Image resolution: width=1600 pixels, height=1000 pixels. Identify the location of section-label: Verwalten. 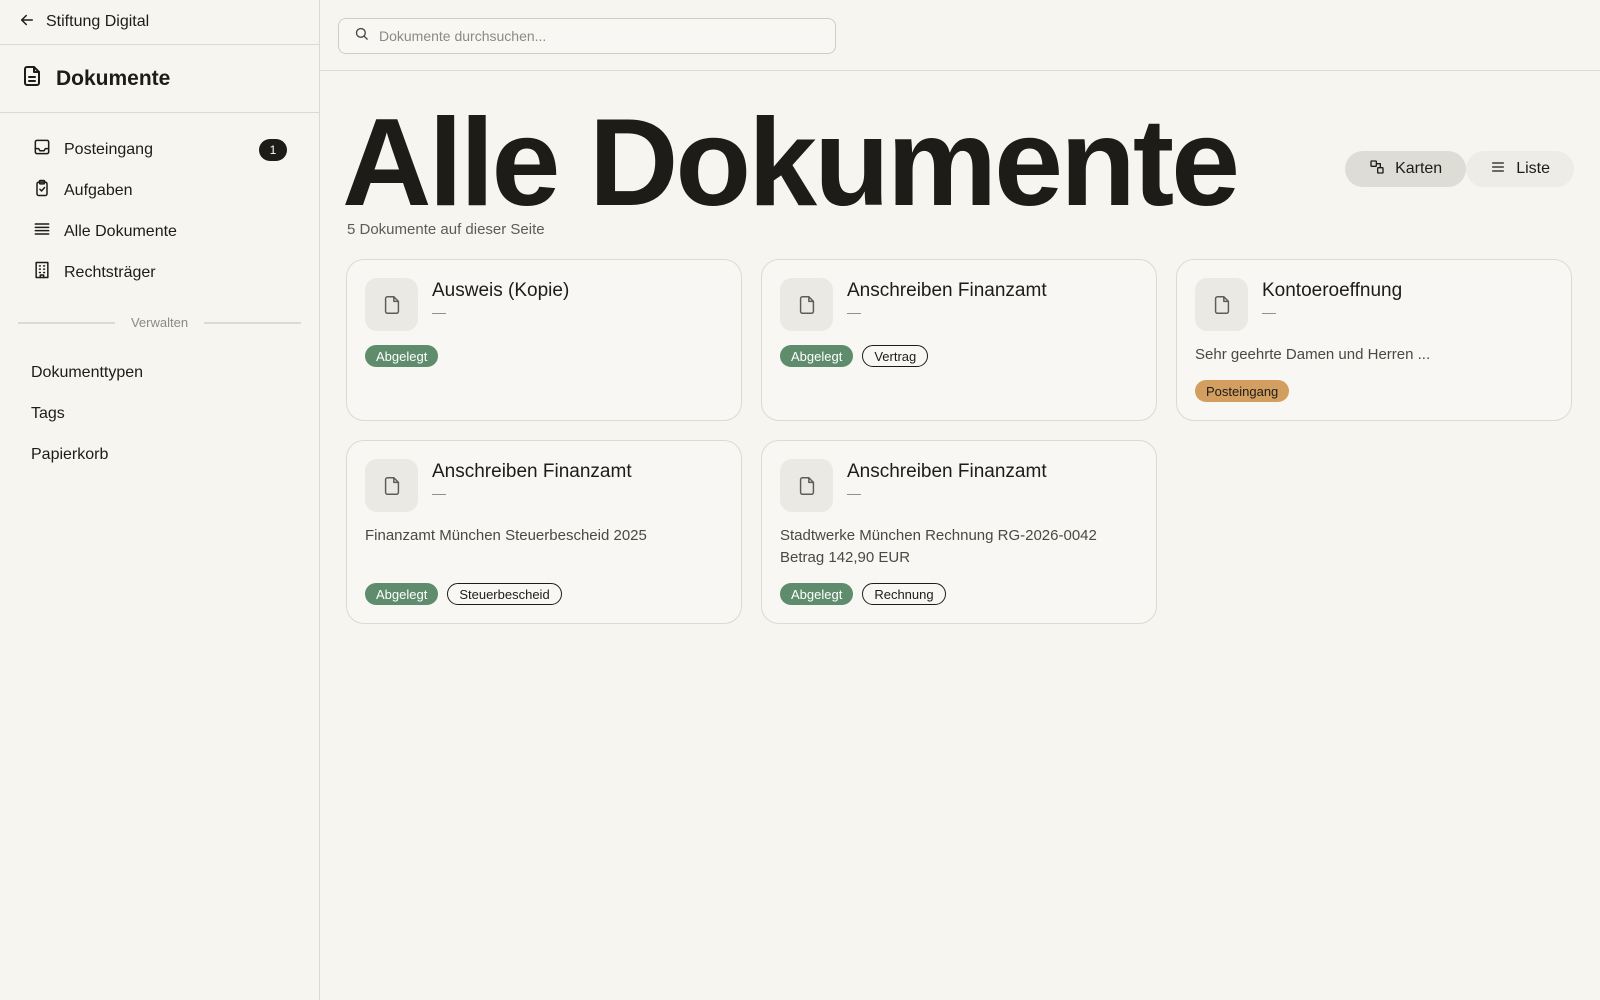
(159, 322).